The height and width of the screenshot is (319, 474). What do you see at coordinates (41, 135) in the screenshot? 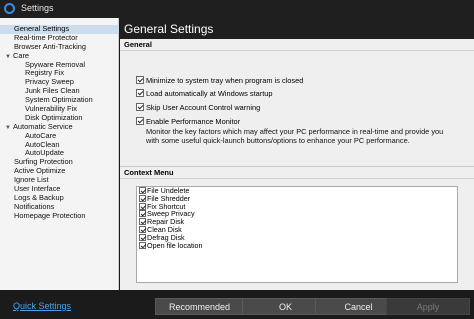
I see `sidebar-item-label: AutoCare` at bounding box center [41, 135].